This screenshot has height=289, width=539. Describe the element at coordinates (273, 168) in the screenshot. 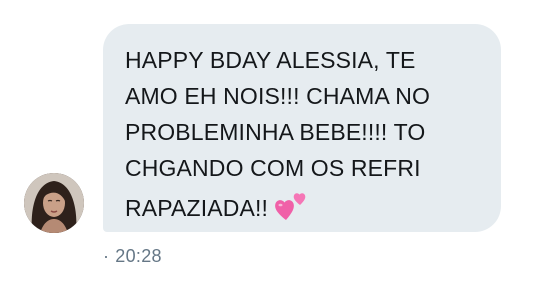

I see `message-text-line: CHGANDO COM OS REFRI` at that location.